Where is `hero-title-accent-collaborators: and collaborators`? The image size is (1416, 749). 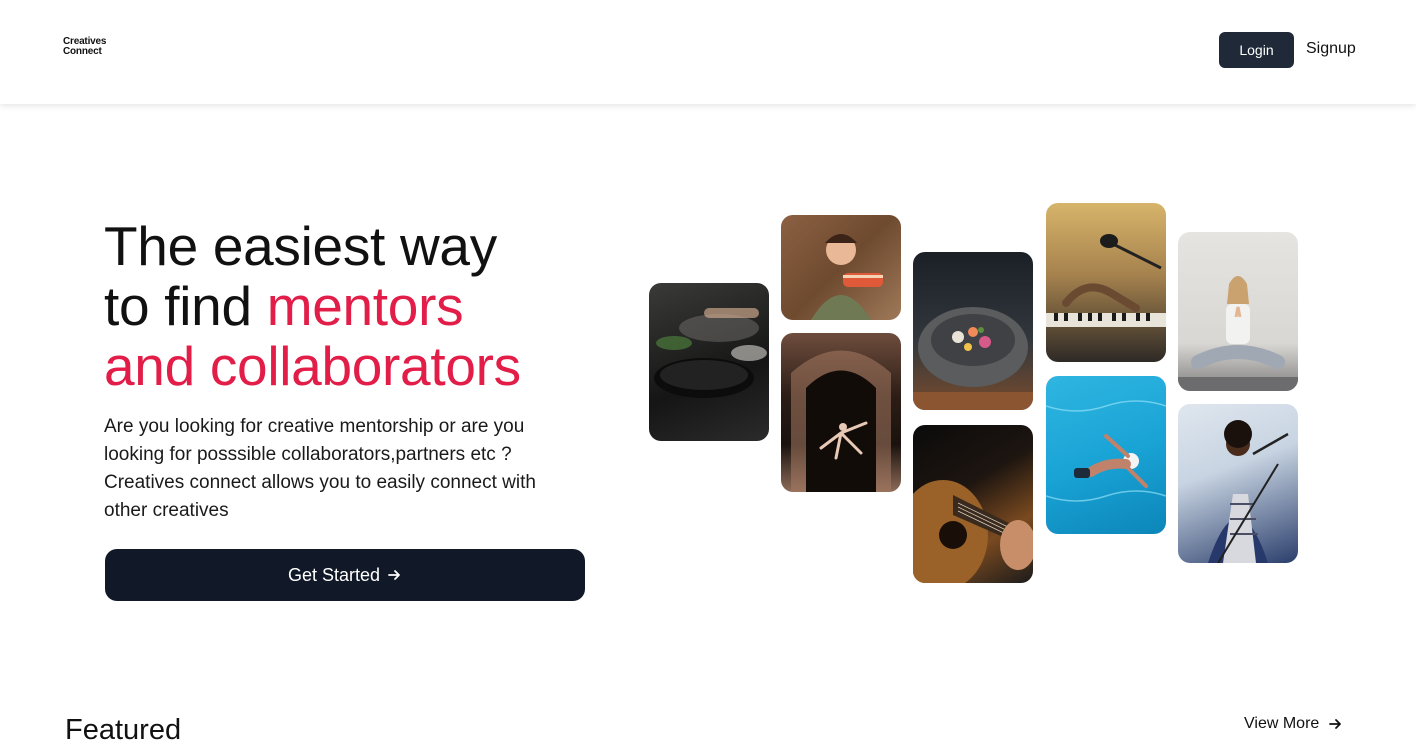
hero-title-accent-collaborators: and collaborators is located at coordinates (312, 366).